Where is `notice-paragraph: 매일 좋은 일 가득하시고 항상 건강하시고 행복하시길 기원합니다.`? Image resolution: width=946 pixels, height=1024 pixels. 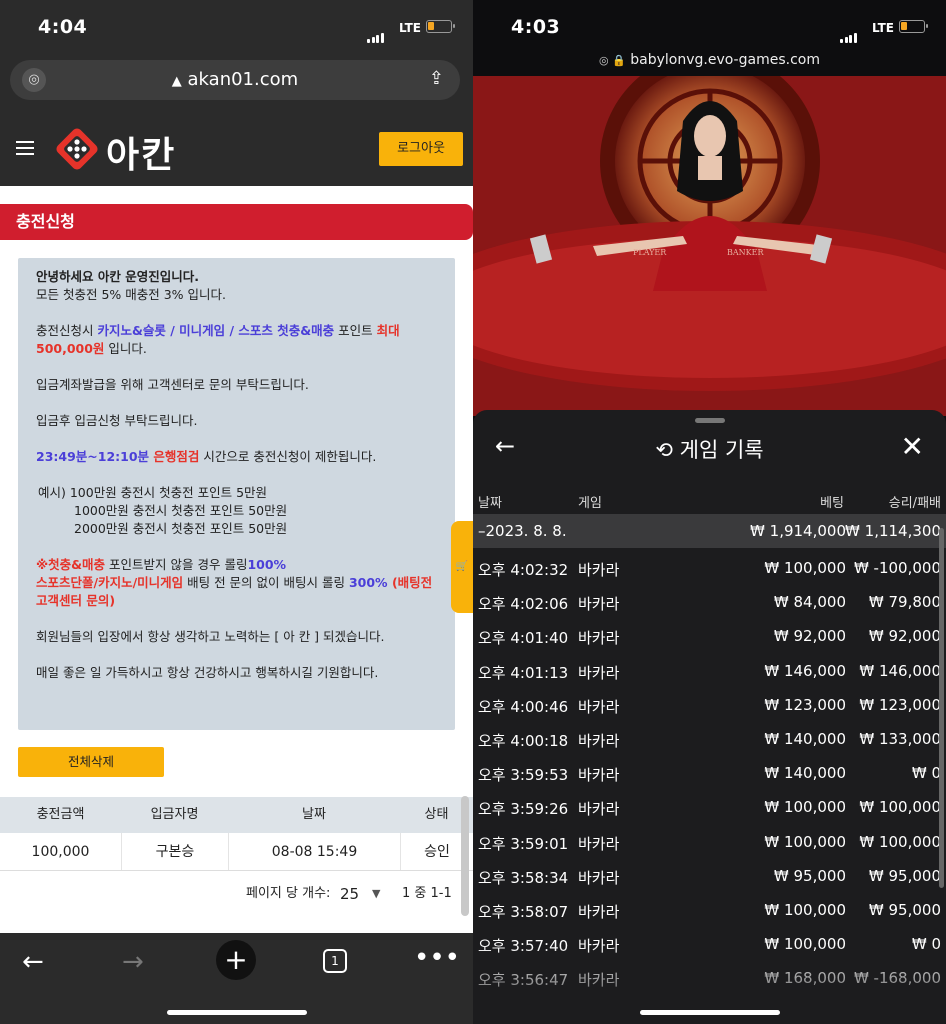
notice-paragraph: 매일 좋은 일 가득하시고 항상 건강하시고 행복하시길 기원합니다. is located at coordinates (207, 672).